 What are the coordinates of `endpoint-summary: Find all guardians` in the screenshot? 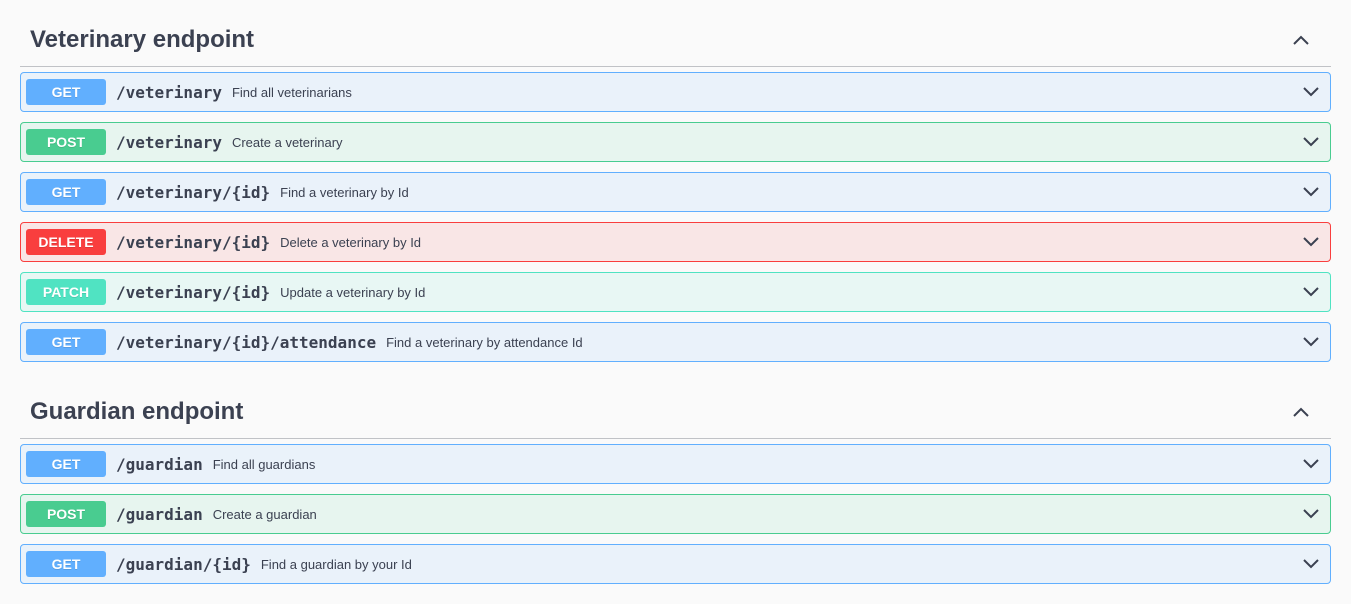 It's located at (264, 464).